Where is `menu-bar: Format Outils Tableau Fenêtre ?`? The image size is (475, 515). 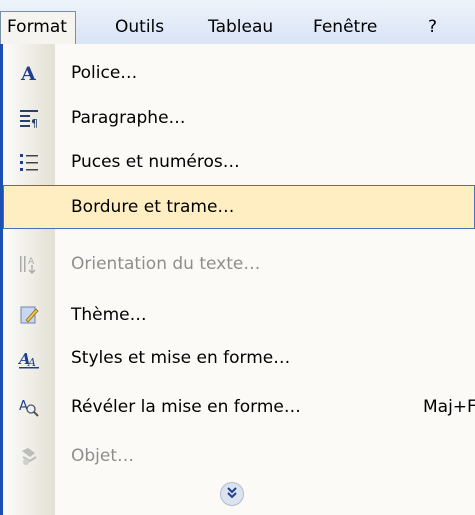 menu-bar: Format Outils Tableau Fenêtre ? is located at coordinates (237, 22).